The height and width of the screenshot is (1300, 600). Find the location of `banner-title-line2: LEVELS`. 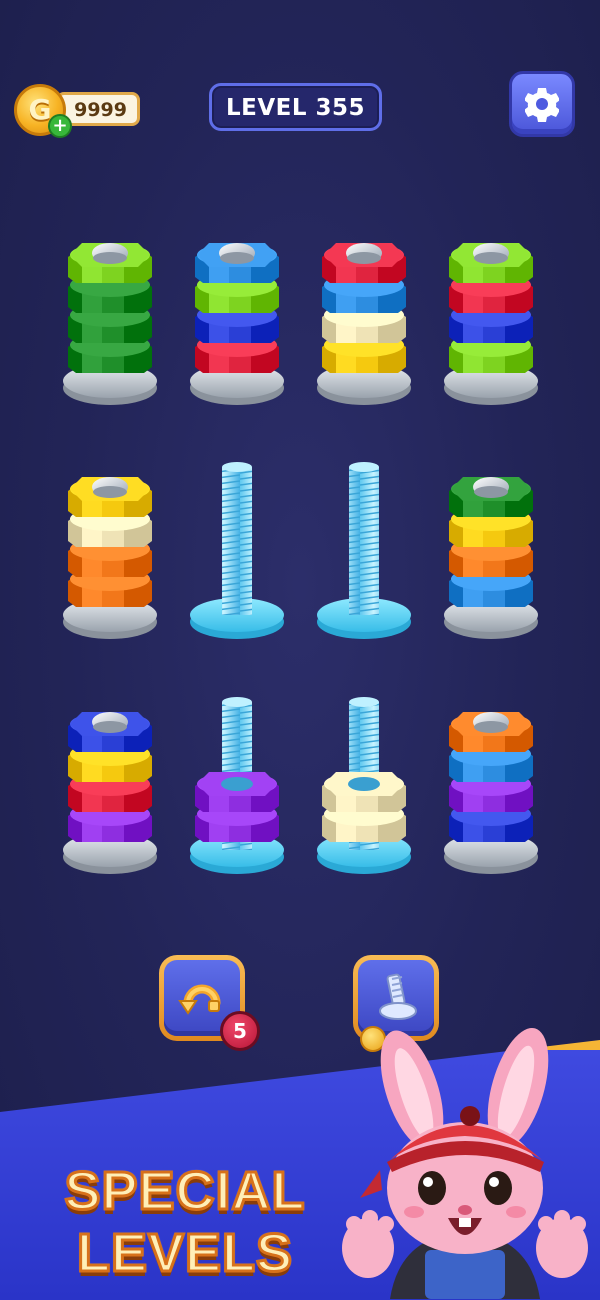

banner-title-line2: LEVELS is located at coordinates (184, 1253).